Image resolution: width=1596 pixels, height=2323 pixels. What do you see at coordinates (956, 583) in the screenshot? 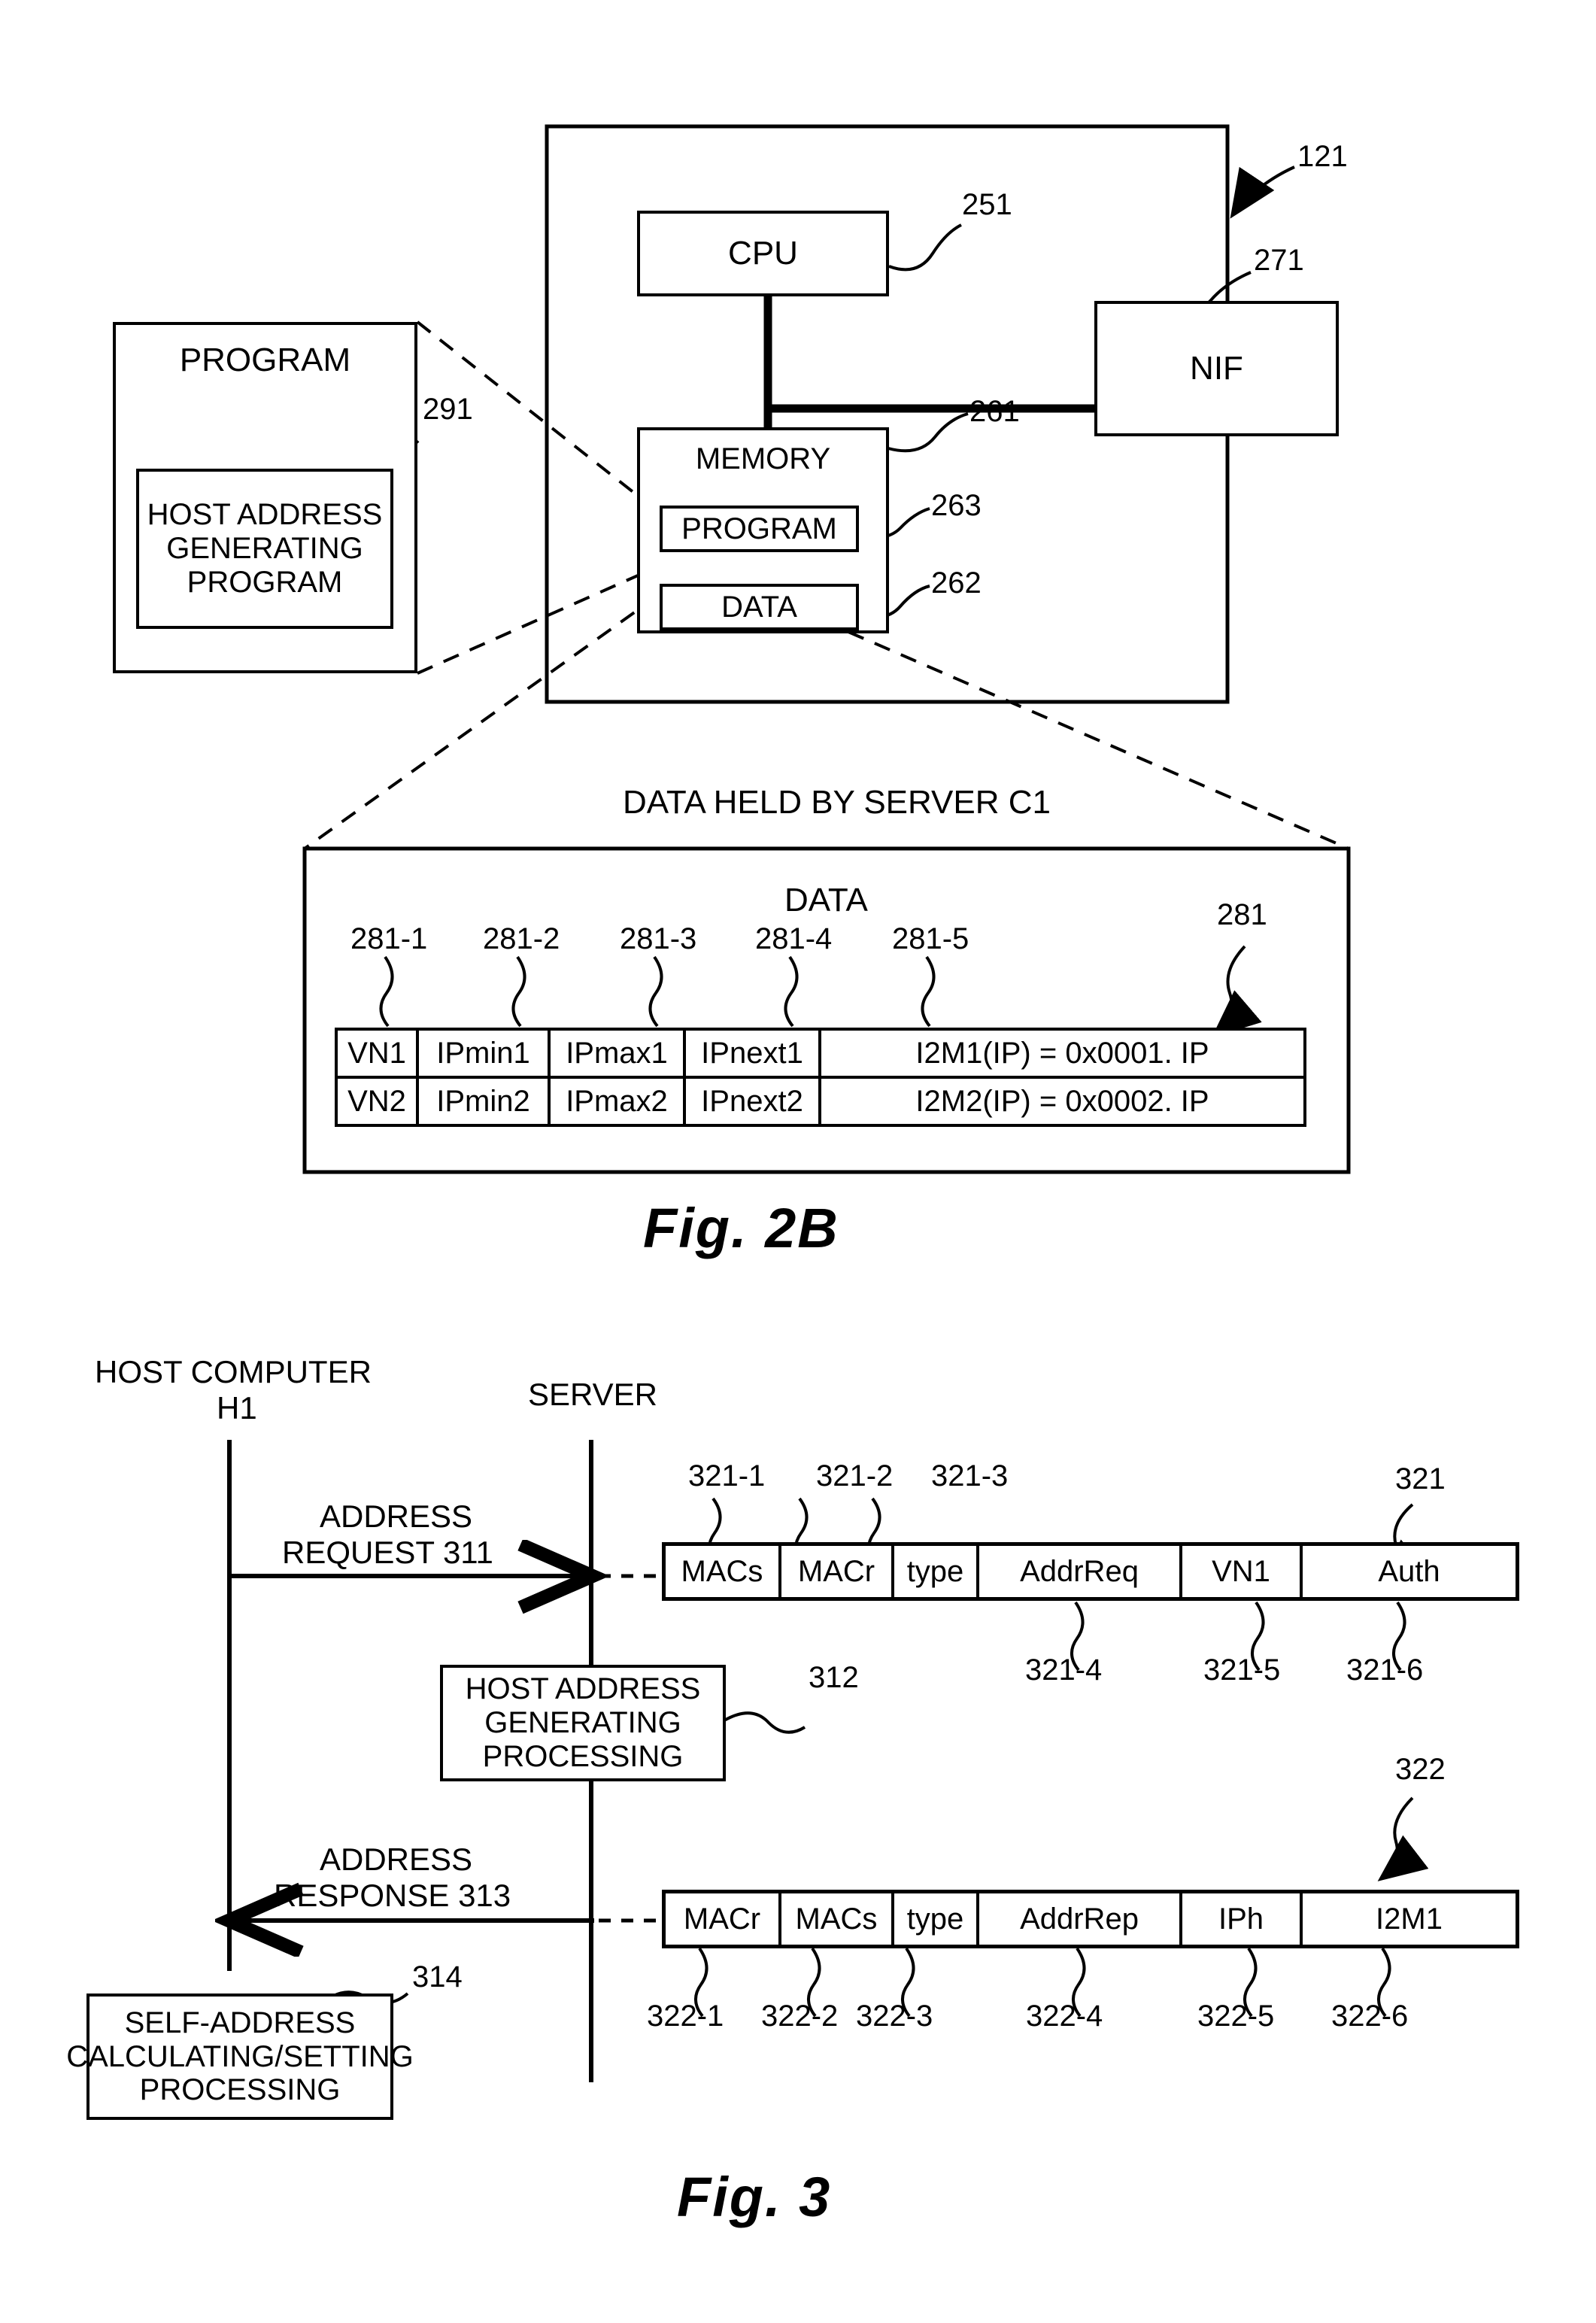
I see `ref-262: 262` at bounding box center [956, 583].